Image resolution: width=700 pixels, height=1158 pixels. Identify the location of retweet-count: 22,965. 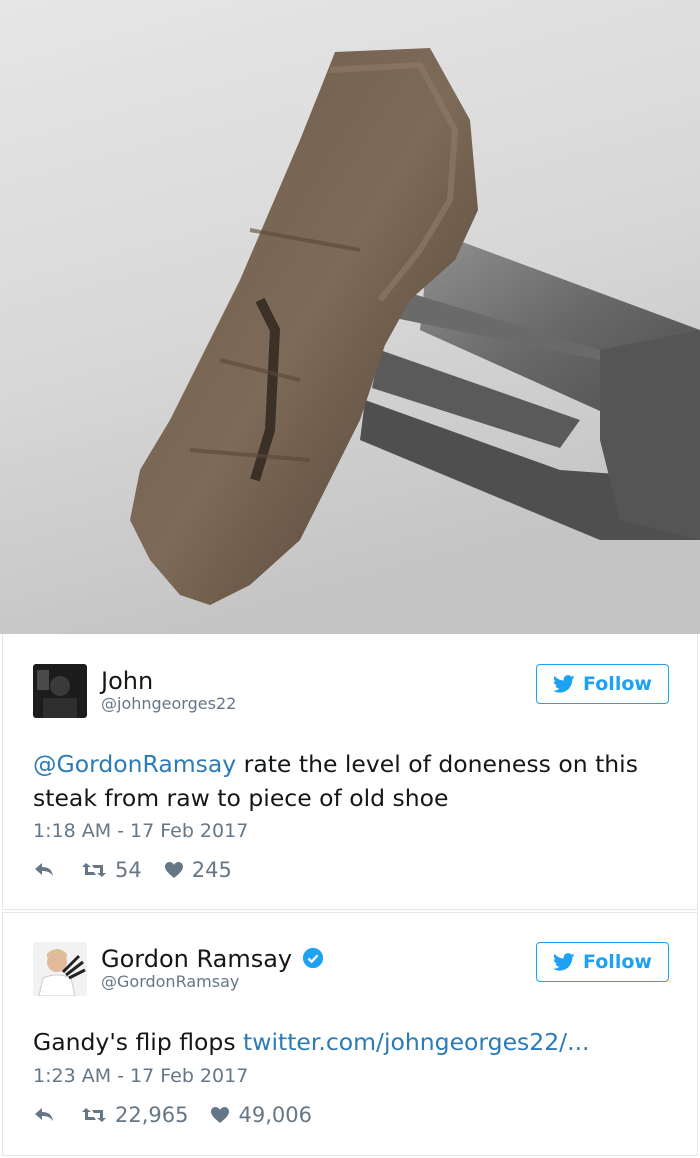
(152, 1115).